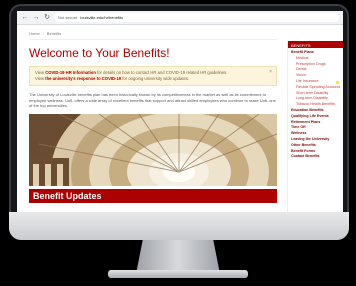 The height and width of the screenshot is (286, 356). Describe the element at coordinates (36, 18) in the screenshot. I see `forward-icon: →` at that location.